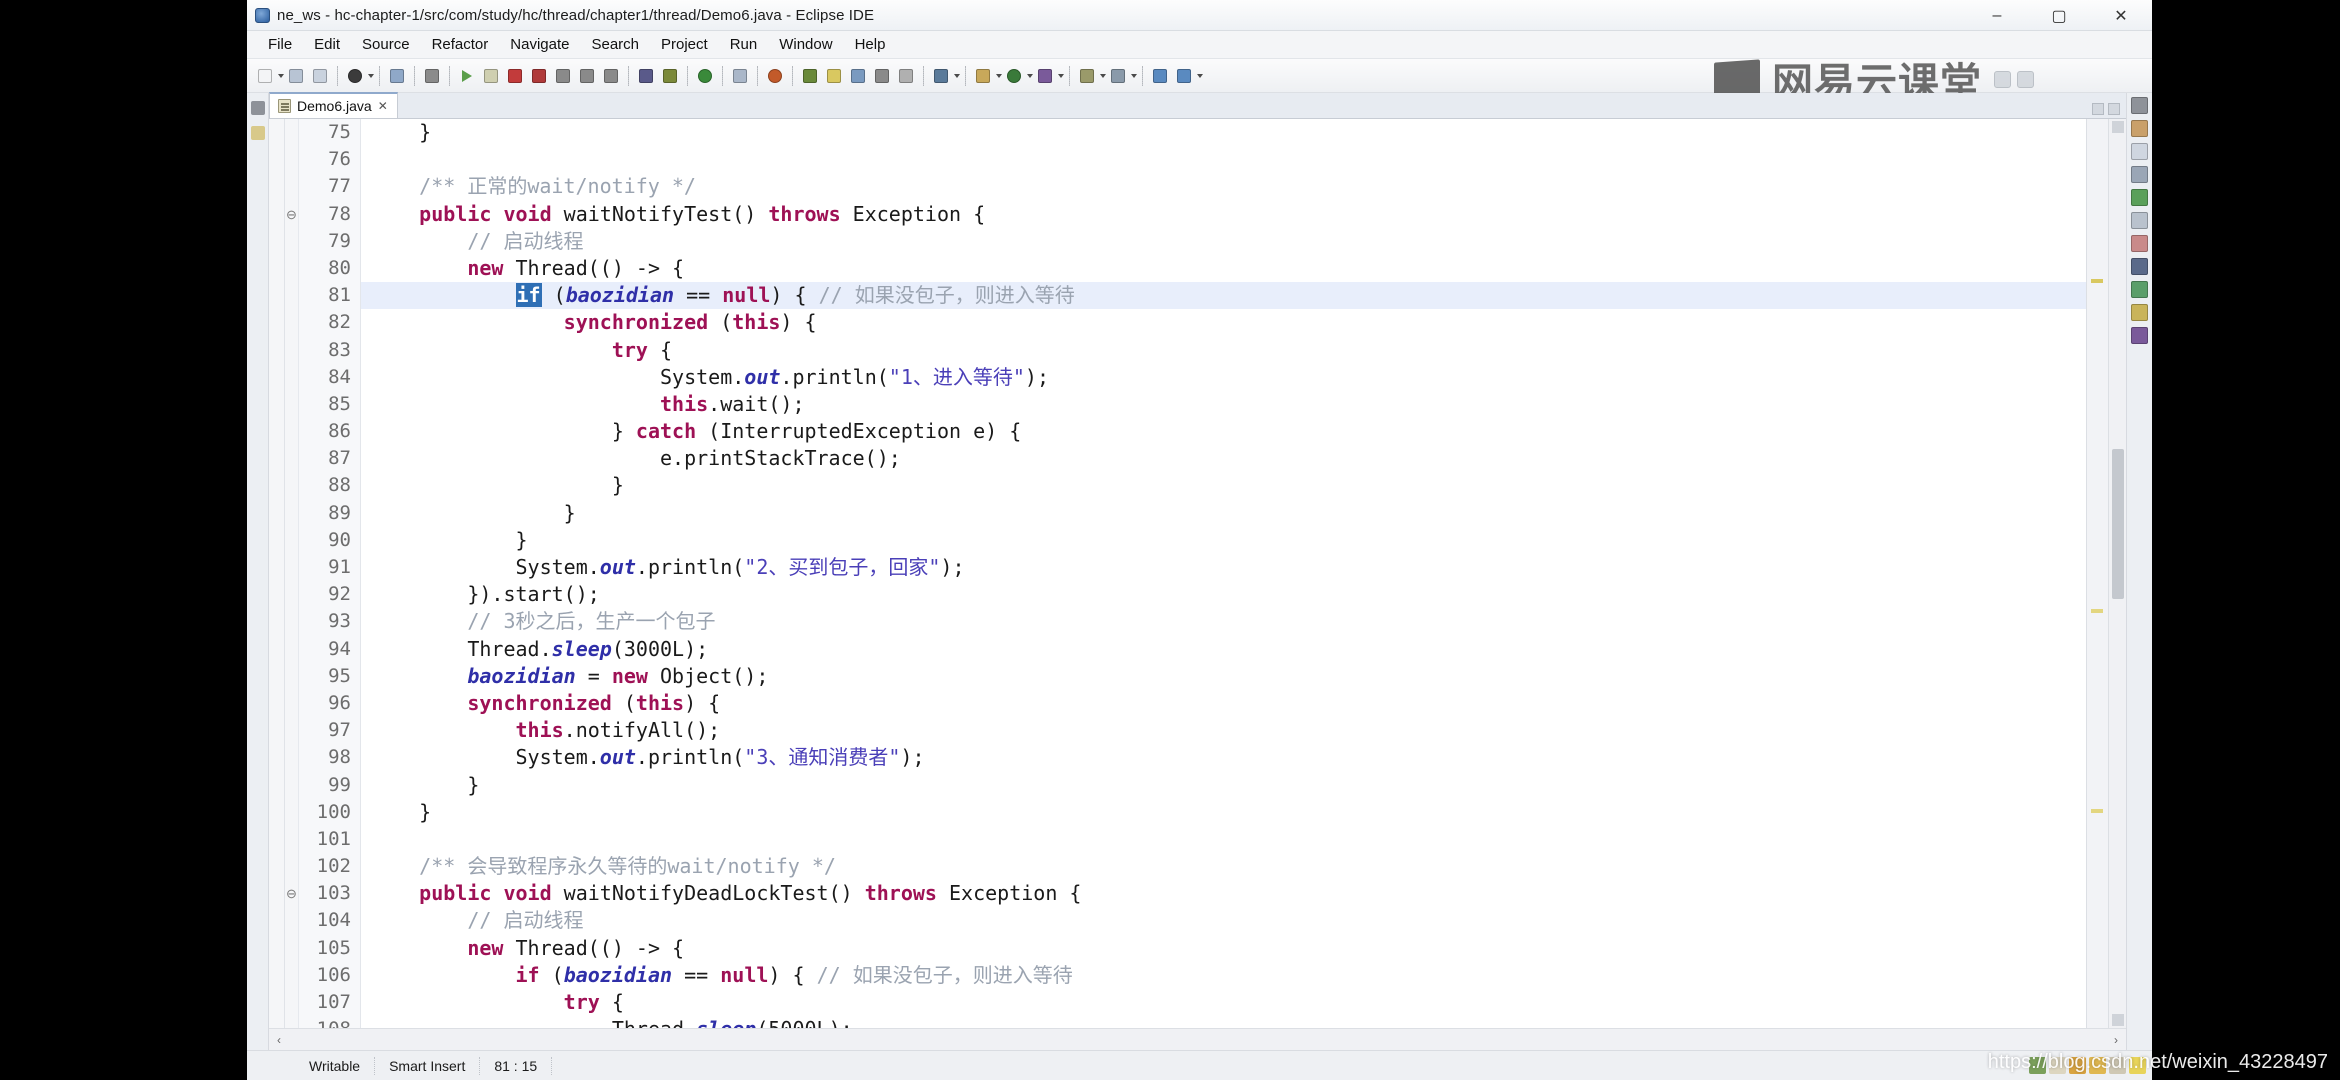  I want to click on back-icon, so click(858, 76).